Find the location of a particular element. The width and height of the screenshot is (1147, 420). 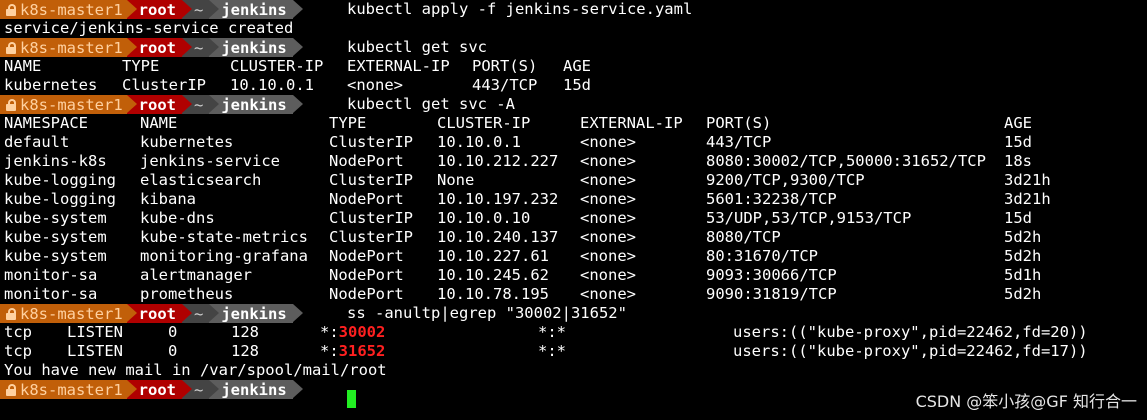

csdn-watermark: CSDN @笨小孩@GF 知行合一 is located at coordinates (1026, 401).